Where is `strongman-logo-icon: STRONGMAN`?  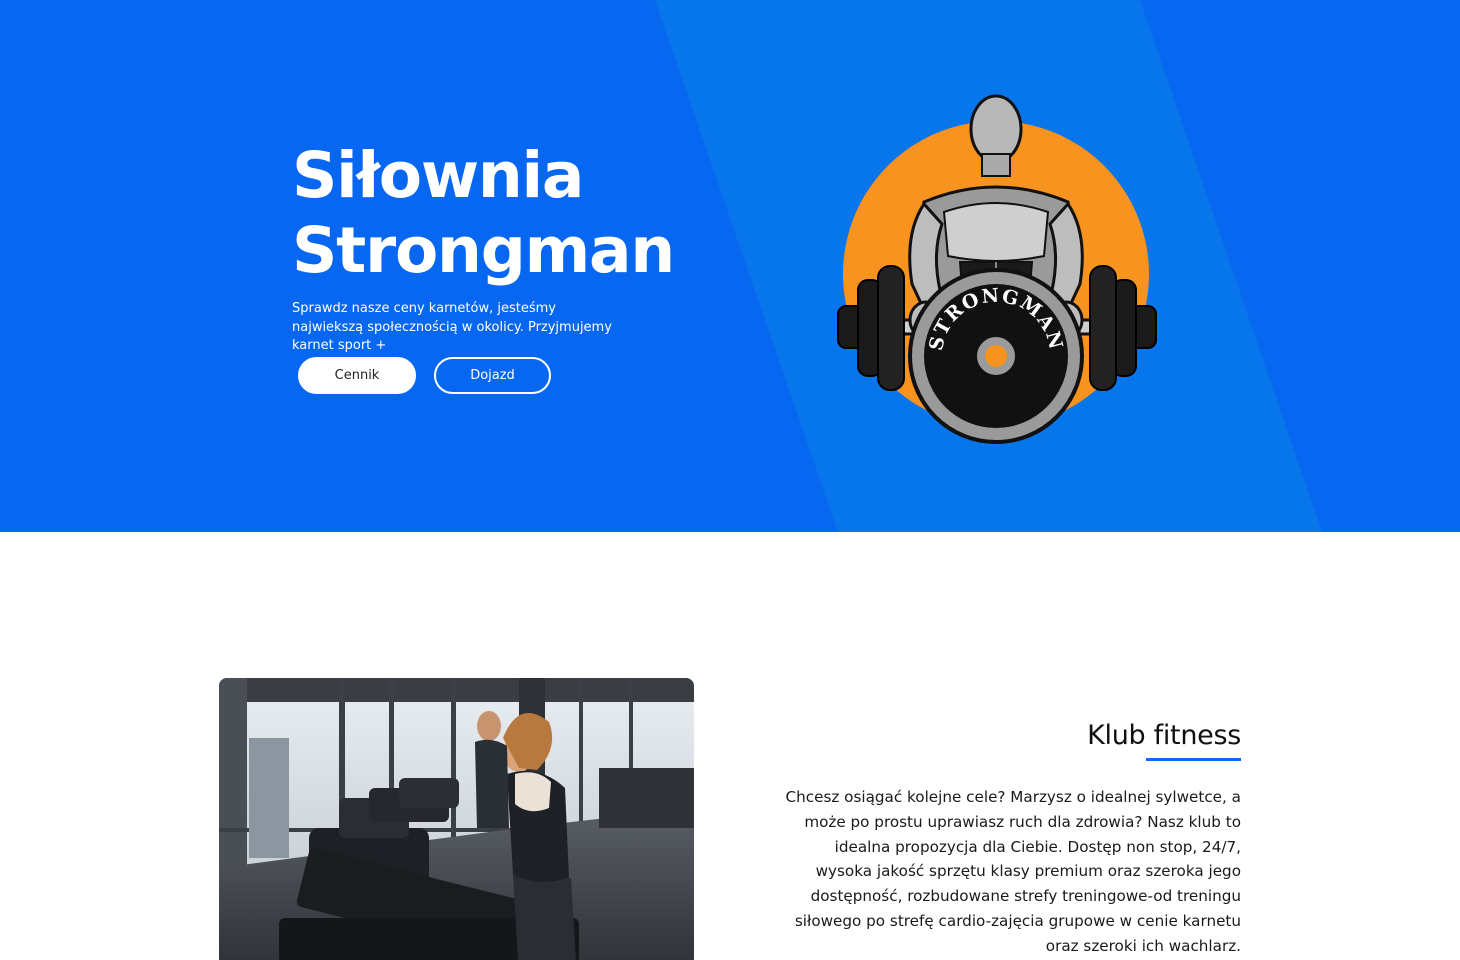 strongman-logo-icon: STRONGMAN is located at coordinates (997, 269).